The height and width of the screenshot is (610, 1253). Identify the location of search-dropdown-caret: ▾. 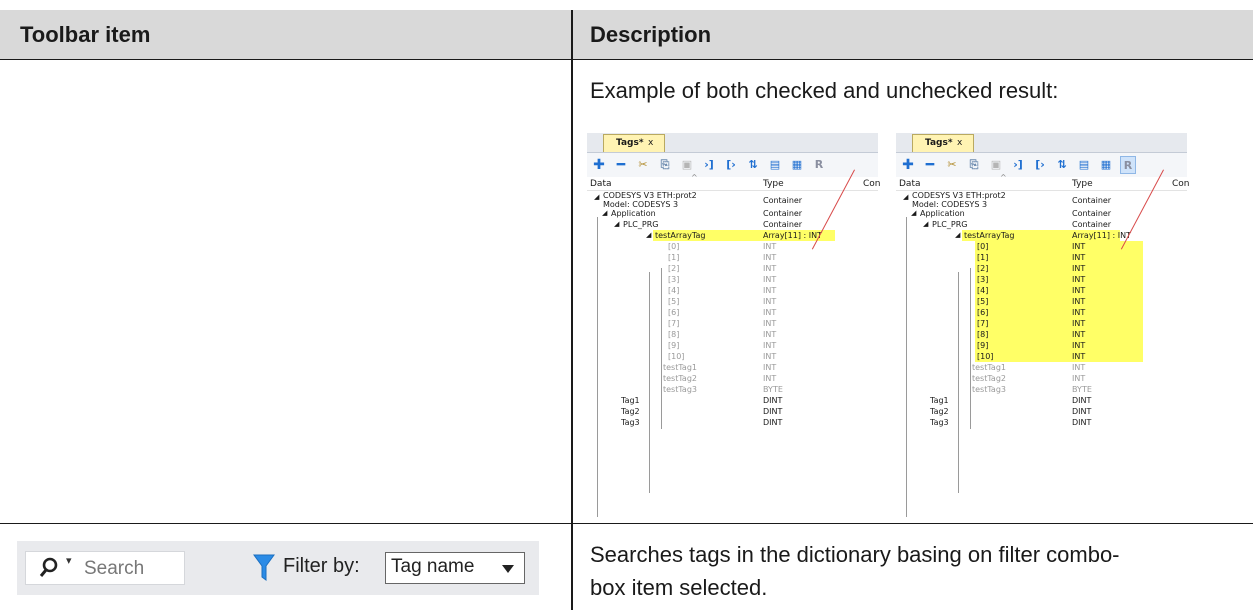
(69, 560).